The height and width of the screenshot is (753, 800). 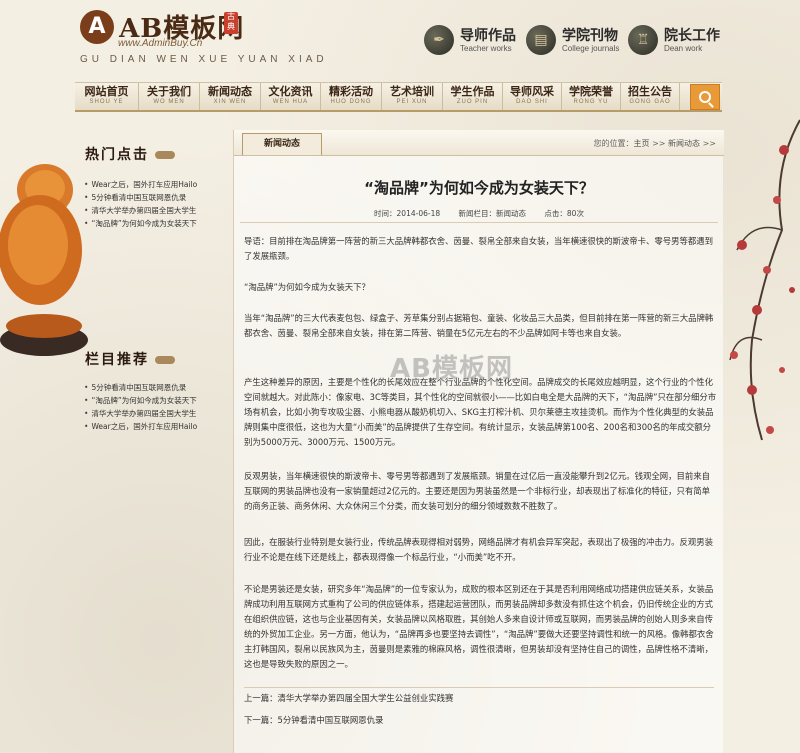 I want to click on hot-clicks-label: 热门点击, so click(x=117, y=155).